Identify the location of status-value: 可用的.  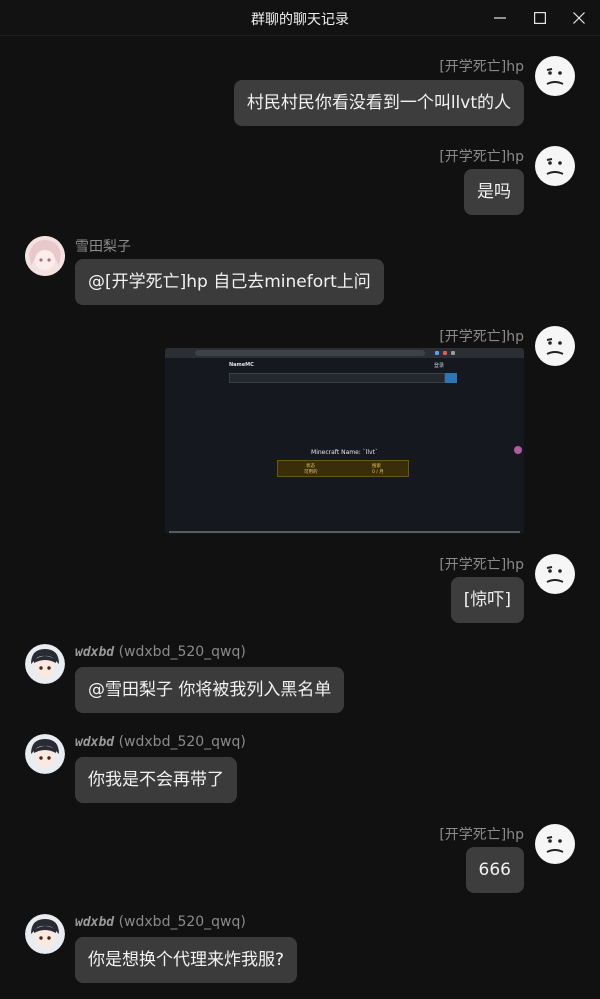
(311, 472).